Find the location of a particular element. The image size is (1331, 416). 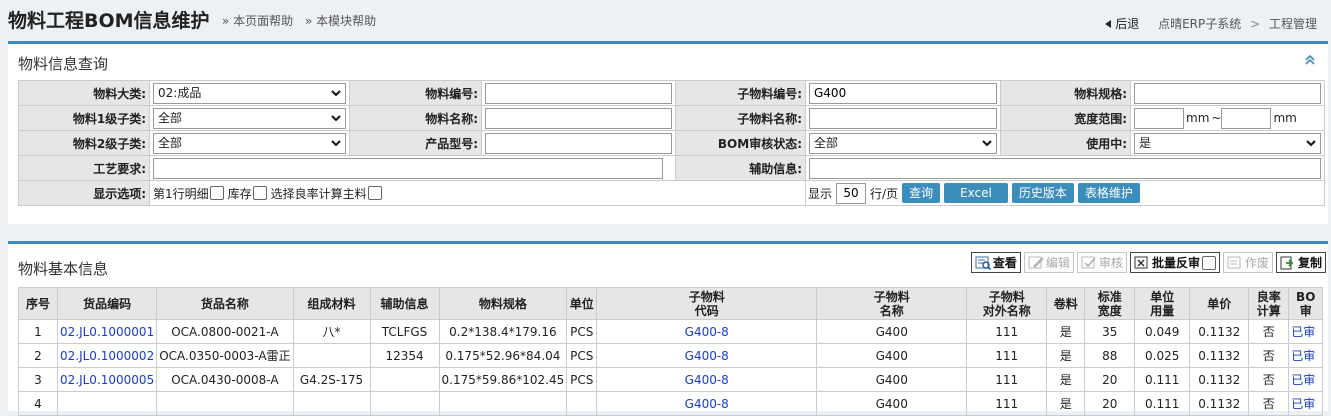

category-select: 02:成品 is located at coordinates (249, 93).